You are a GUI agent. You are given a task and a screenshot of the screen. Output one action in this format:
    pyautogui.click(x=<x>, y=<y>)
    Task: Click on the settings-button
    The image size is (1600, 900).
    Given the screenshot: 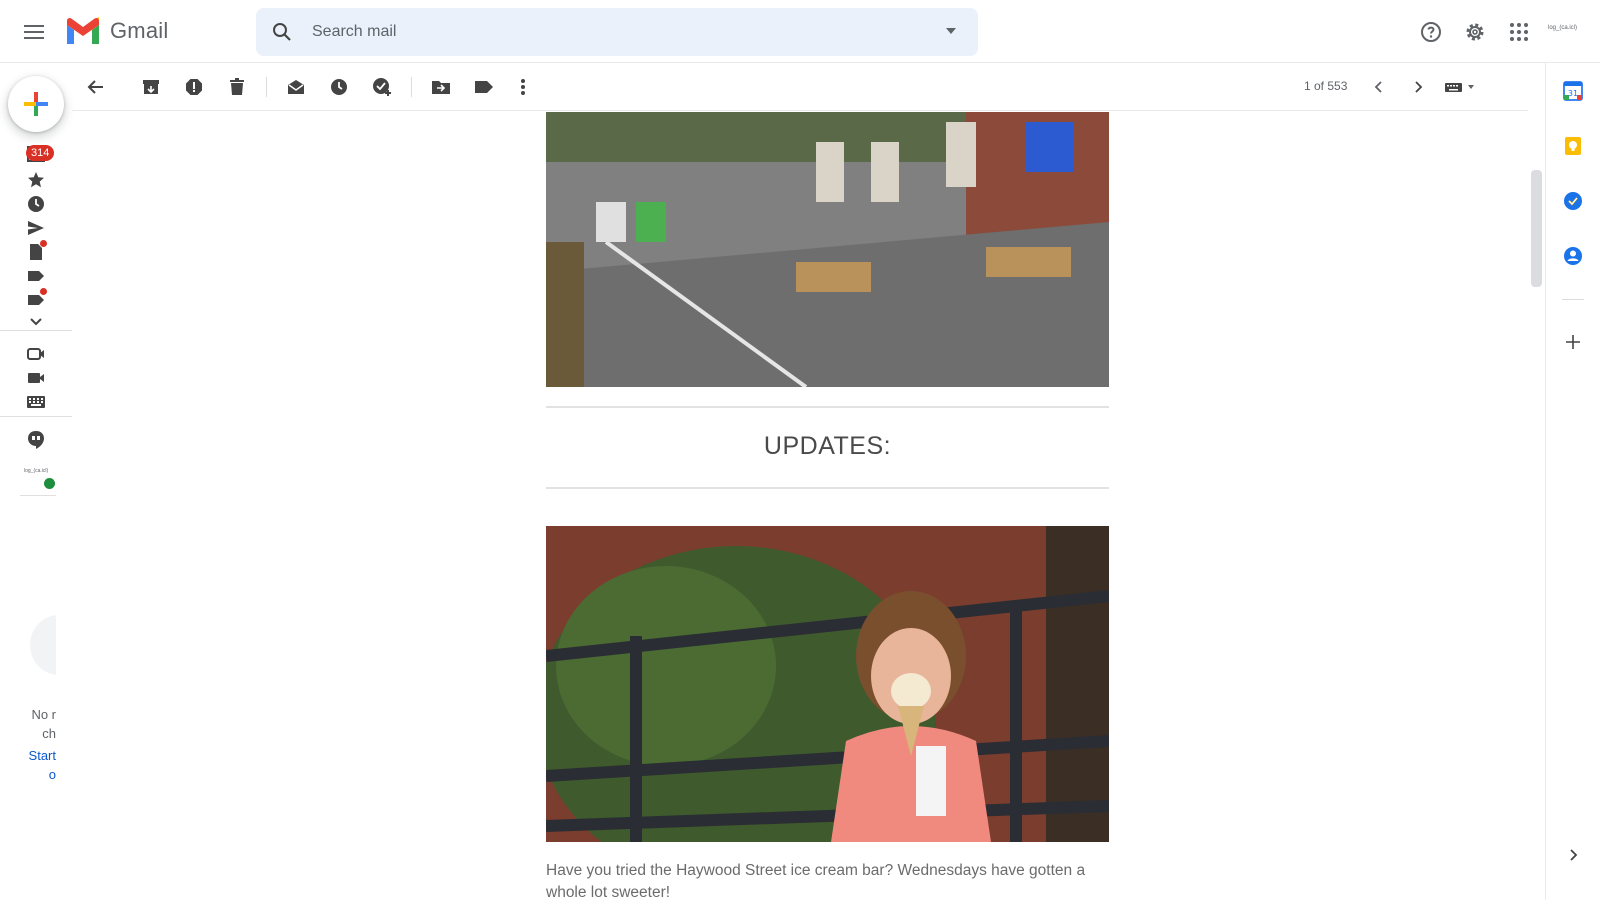 What is the action you would take?
    pyautogui.click(x=1475, y=32)
    